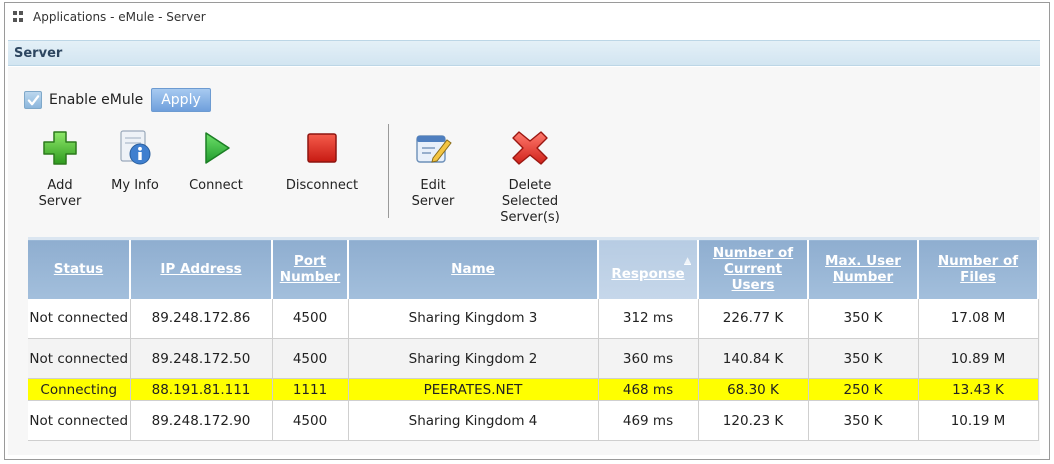 The image size is (1054, 464). What do you see at coordinates (530, 201) in the screenshot?
I see `delete-server-label: Delete Selected Server(s)` at bounding box center [530, 201].